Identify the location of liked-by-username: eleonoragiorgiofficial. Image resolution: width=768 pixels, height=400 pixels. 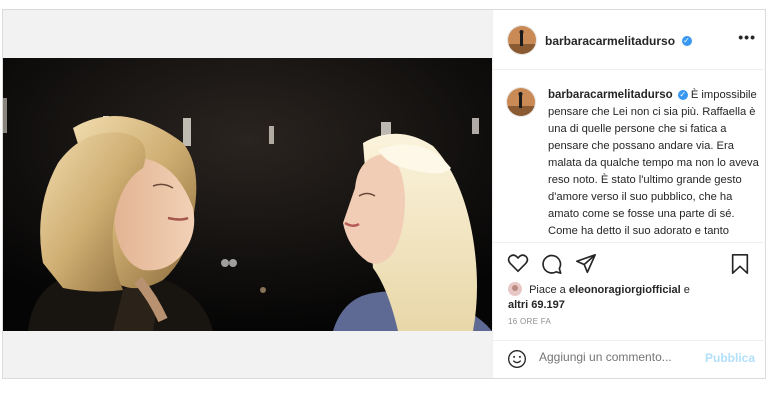
(625, 290).